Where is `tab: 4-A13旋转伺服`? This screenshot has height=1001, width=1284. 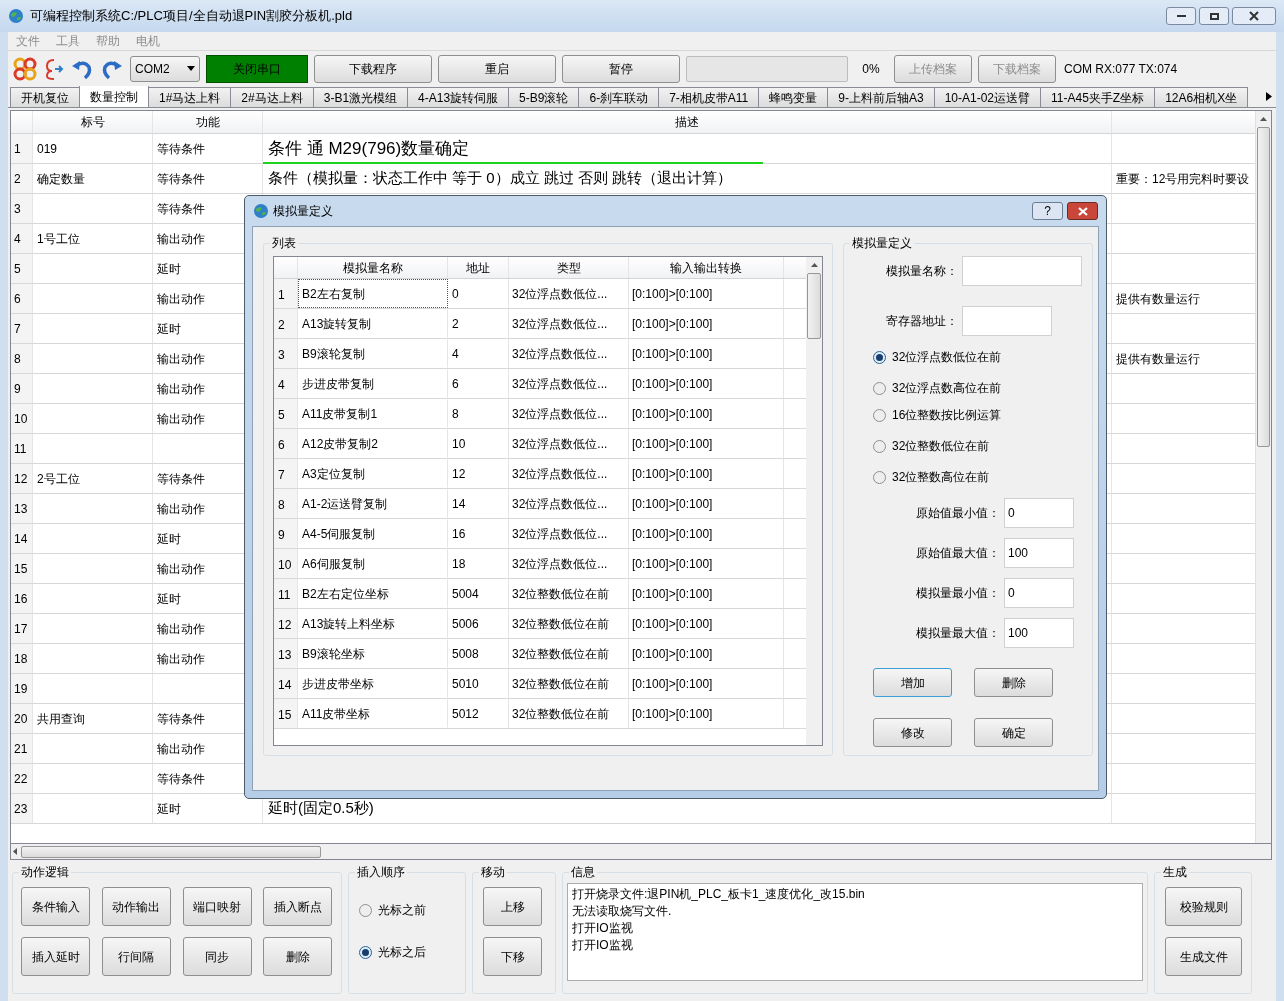 tab: 4-A13旋转伺服 is located at coordinates (458, 97).